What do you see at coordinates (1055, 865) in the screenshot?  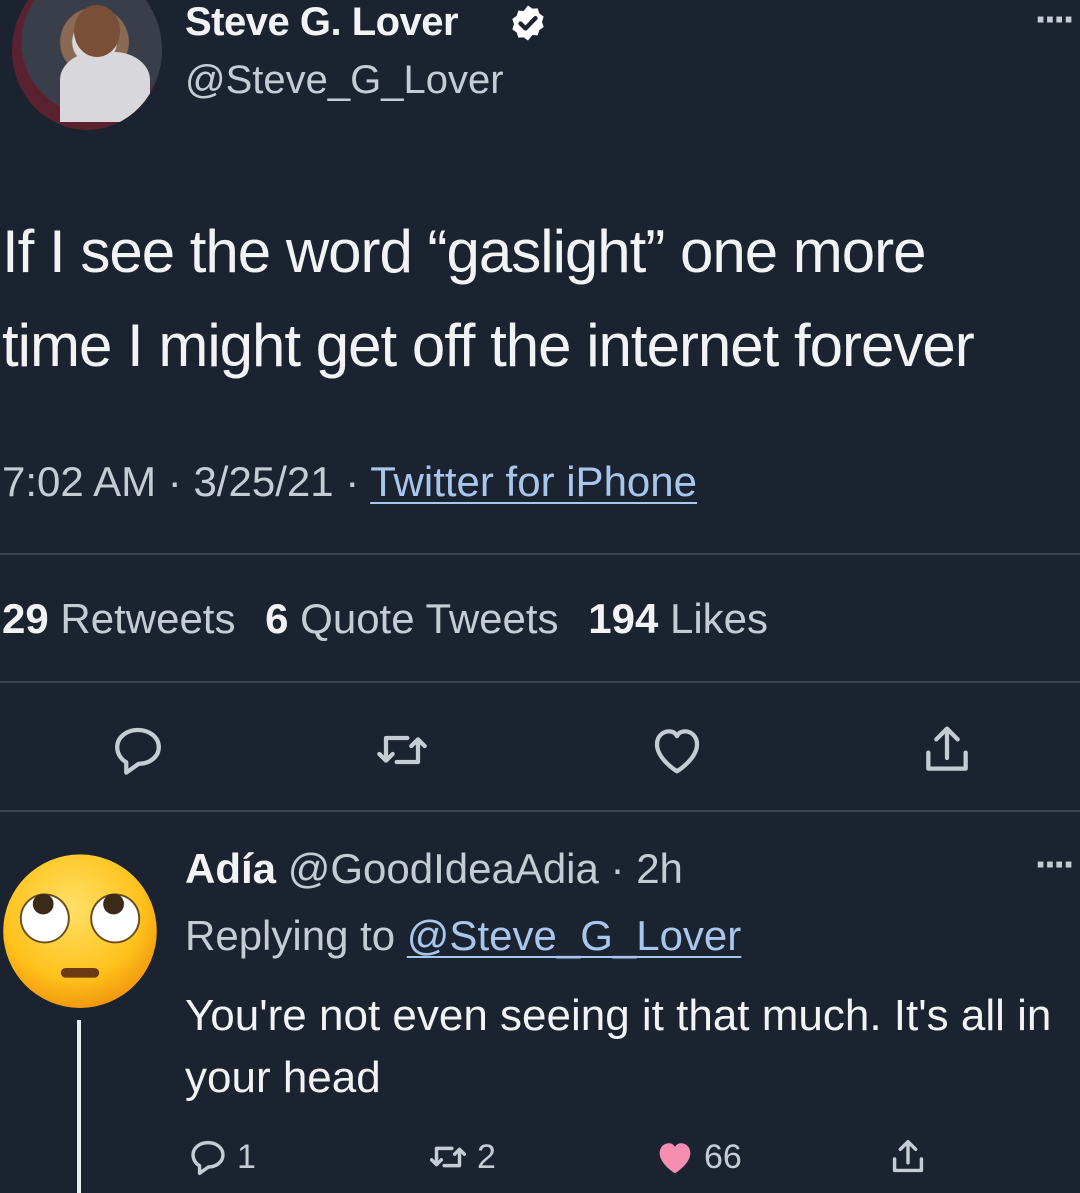 I see `reply-more-options-icon: ····` at bounding box center [1055, 865].